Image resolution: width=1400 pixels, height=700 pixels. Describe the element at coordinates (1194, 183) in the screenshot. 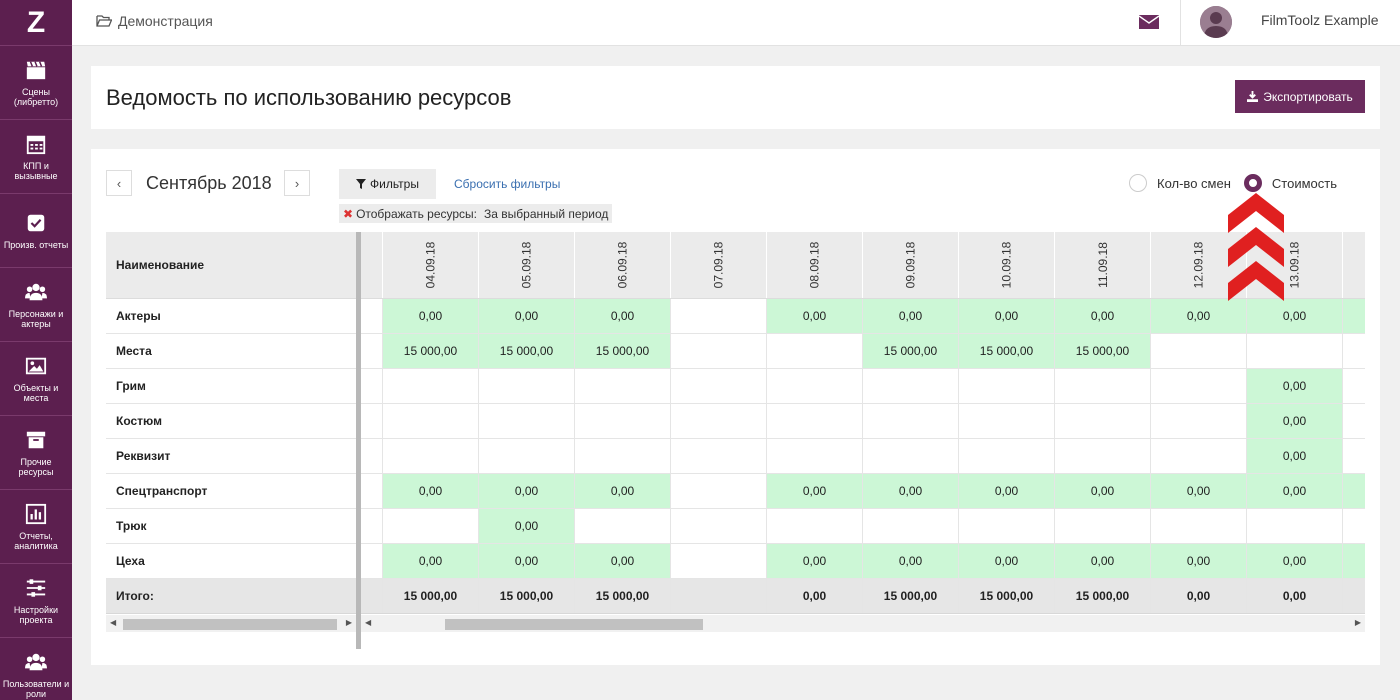

I see `radio-shifts-label: Кол-во смен` at that location.